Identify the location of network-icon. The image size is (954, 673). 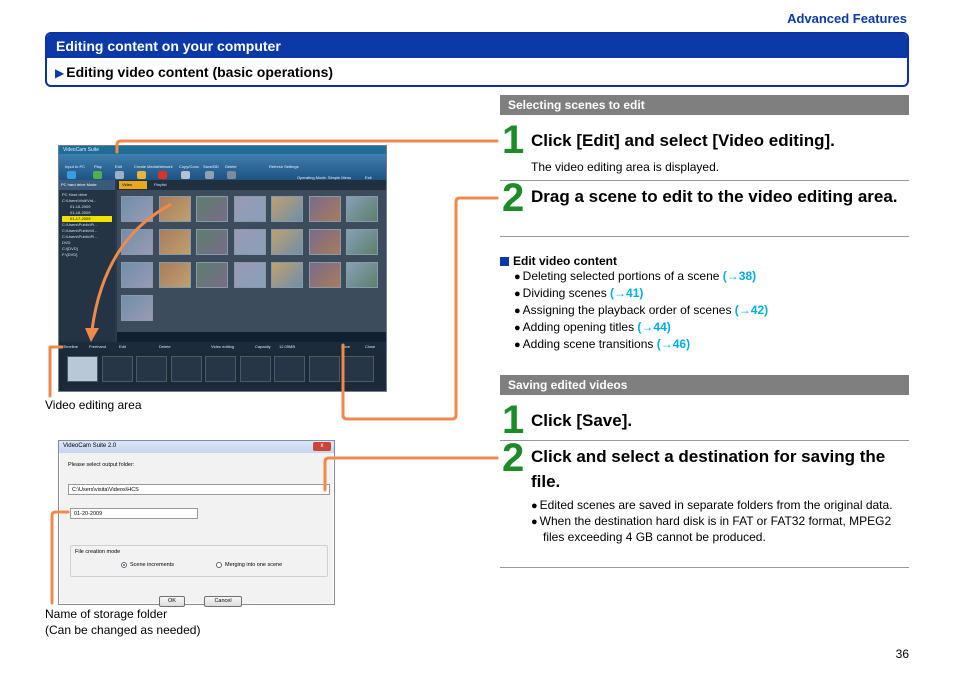
(162, 175).